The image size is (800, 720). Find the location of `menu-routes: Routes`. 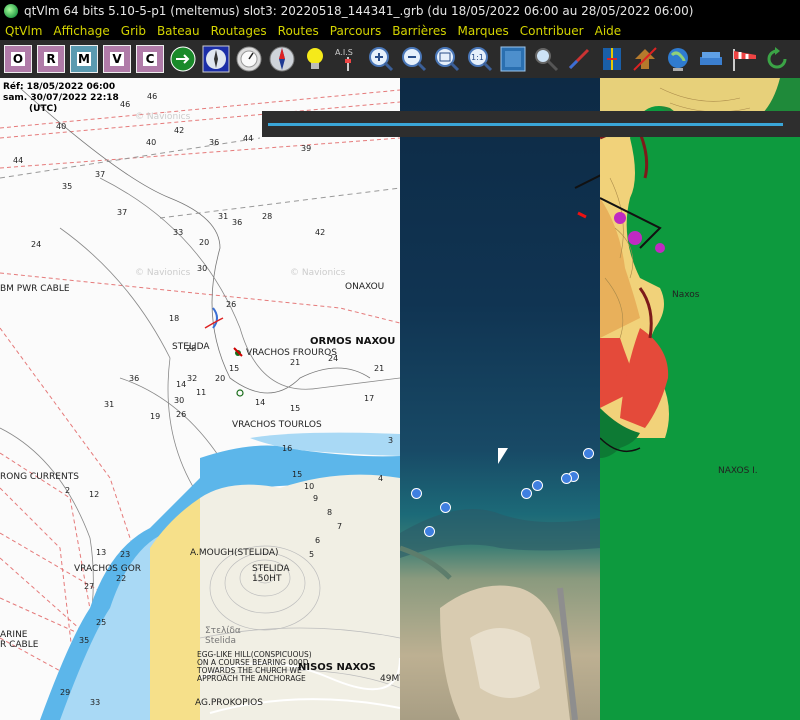

menu-routes: Routes is located at coordinates (298, 31).